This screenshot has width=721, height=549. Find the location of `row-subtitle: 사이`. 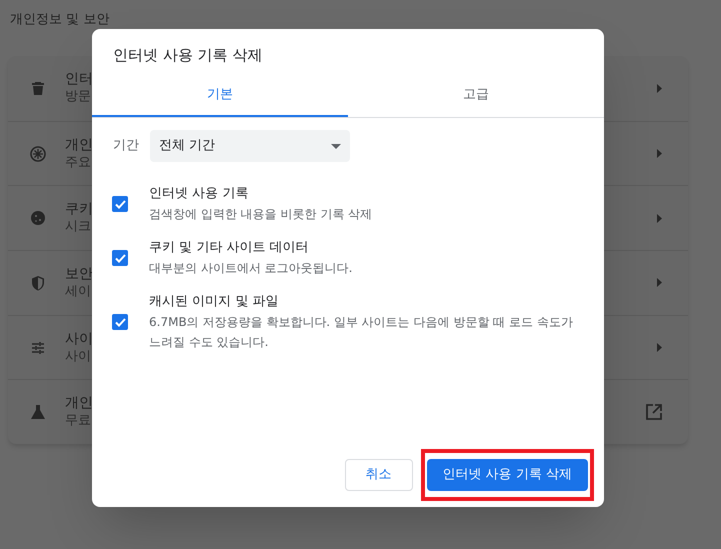

row-subtitle: 사이 is located at coordinates (78, 357).